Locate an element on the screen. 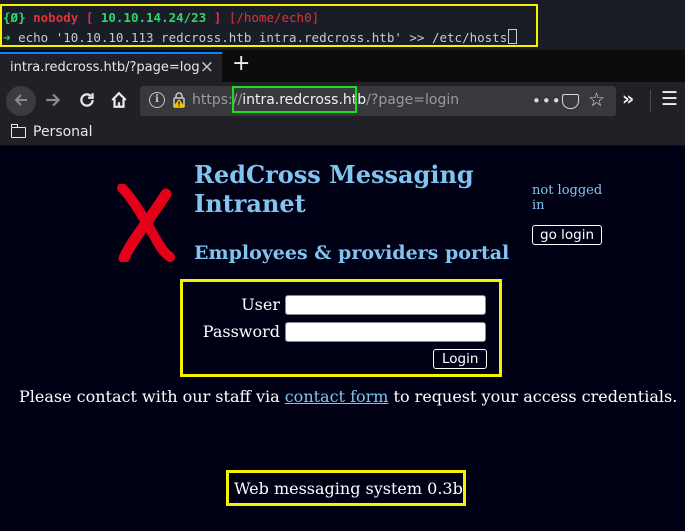  reload-icon is located at coordinates (87, 100).